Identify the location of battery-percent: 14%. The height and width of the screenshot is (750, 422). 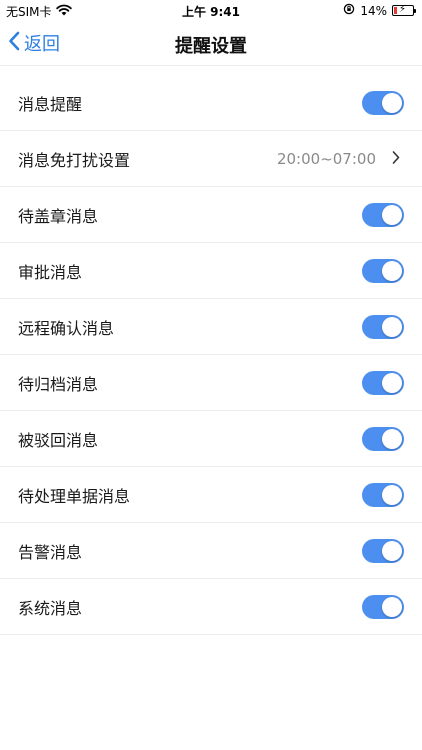
(373, 10).